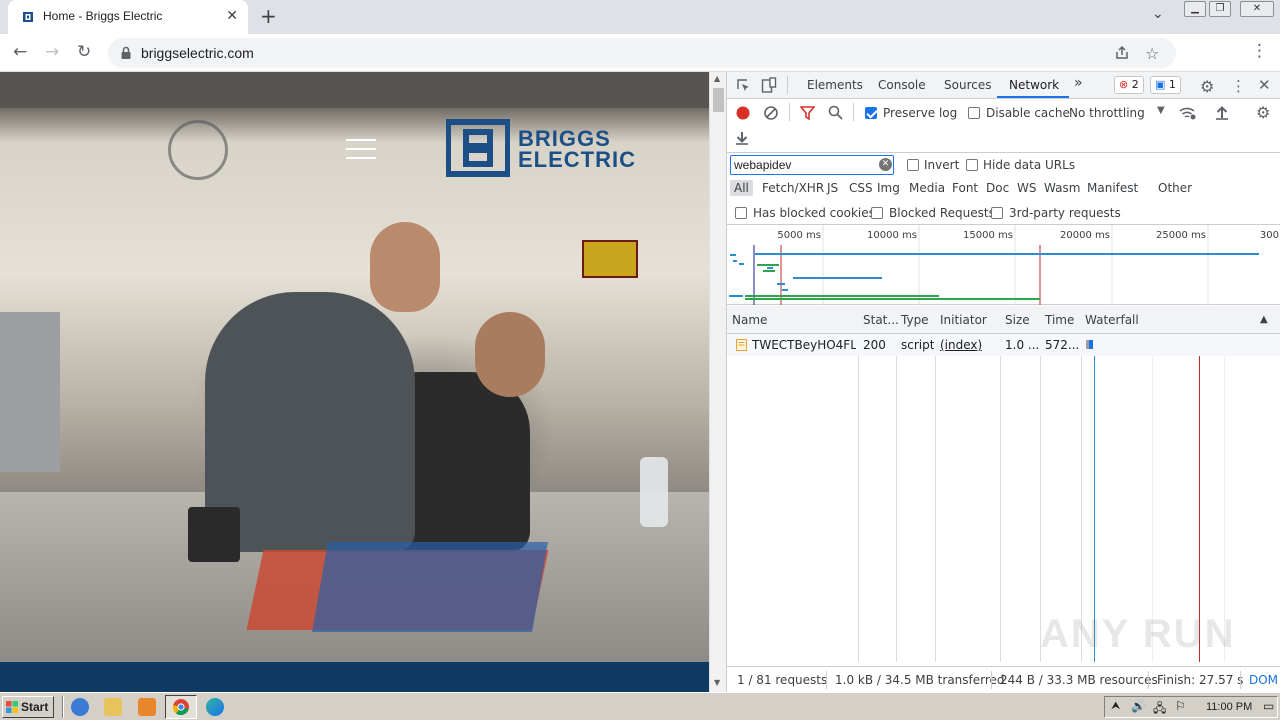 The width and height of the screenshot is (1280, 720). Describe the element at coordinates (967, 85) in the screenshot. I see `tab-sources: Sources` at that location.